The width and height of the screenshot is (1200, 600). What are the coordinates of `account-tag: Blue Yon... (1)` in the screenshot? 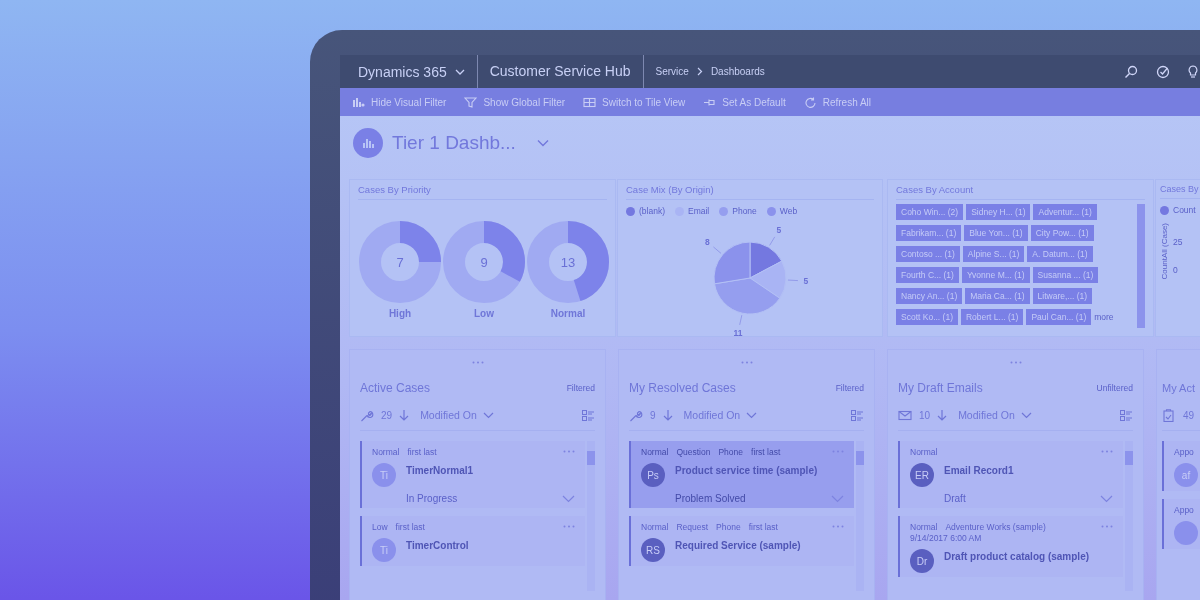 It's located at (996, 233).